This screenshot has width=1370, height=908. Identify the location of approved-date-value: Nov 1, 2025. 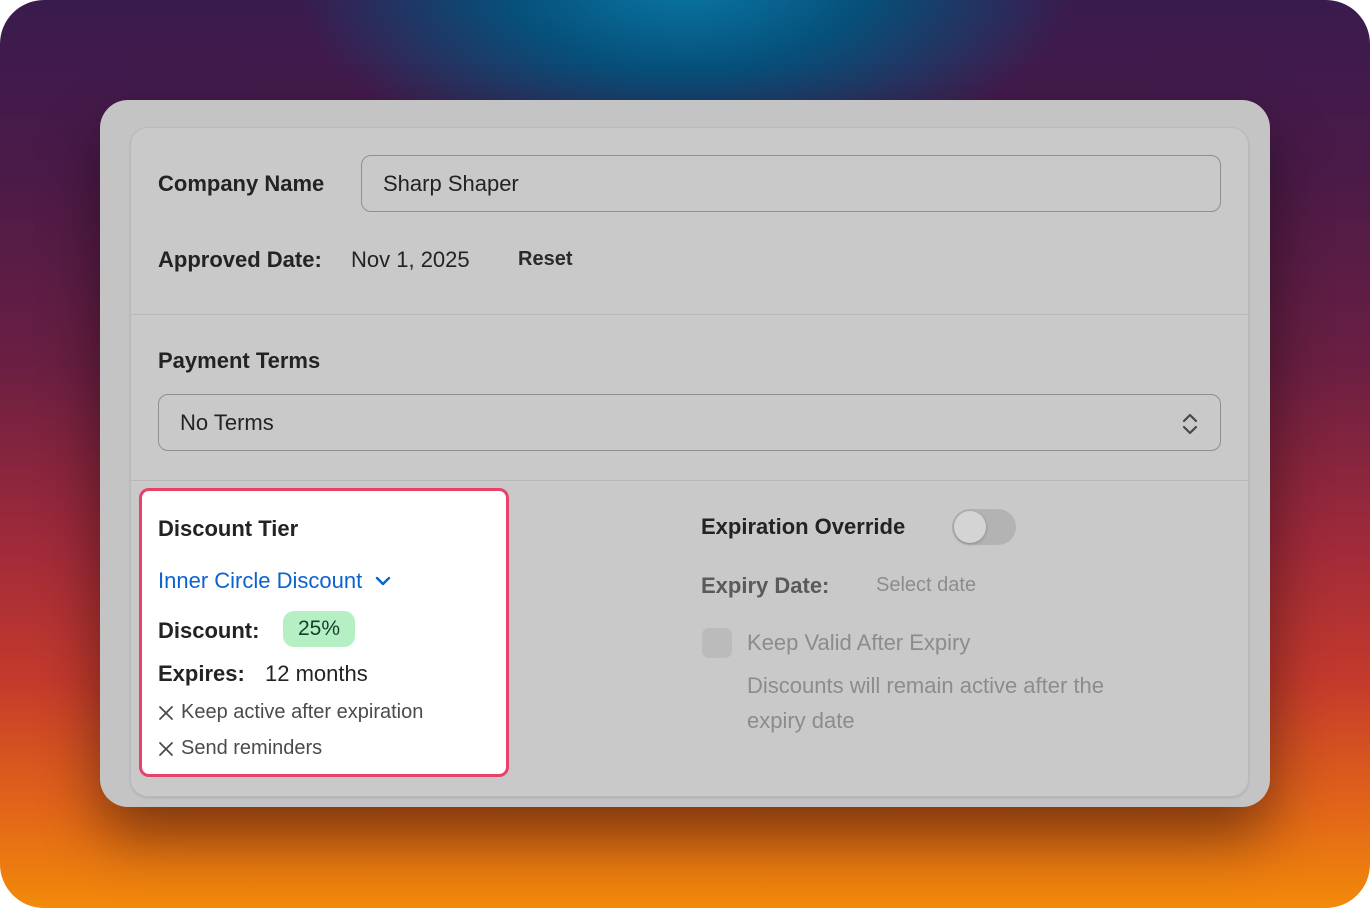
(410, 259).